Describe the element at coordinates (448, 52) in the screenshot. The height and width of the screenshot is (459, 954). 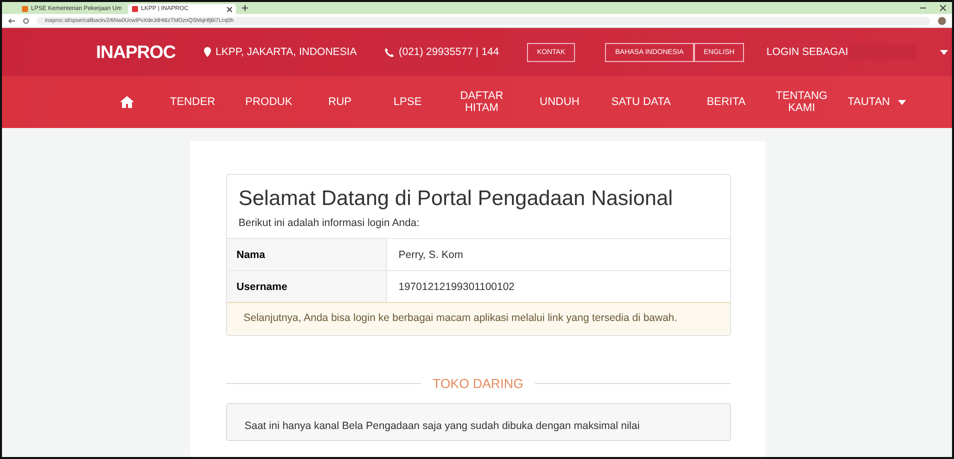
I see `phone-text: (021) 29935577 | 144` at that location.